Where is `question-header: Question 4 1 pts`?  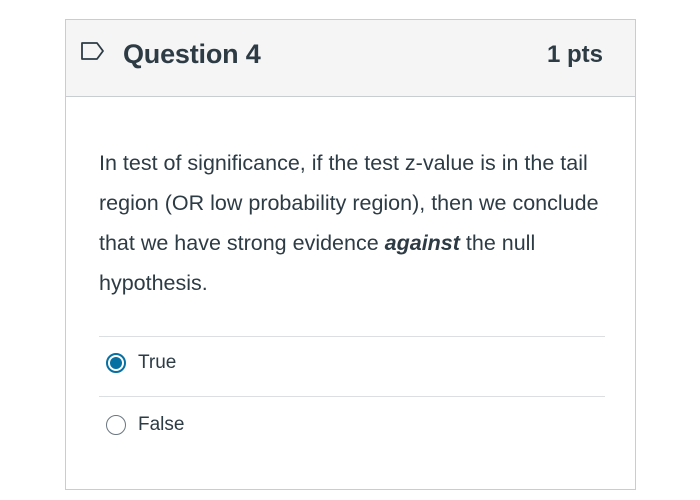 question-header: Question 4 1 pts is located at coordinates (350, 58).